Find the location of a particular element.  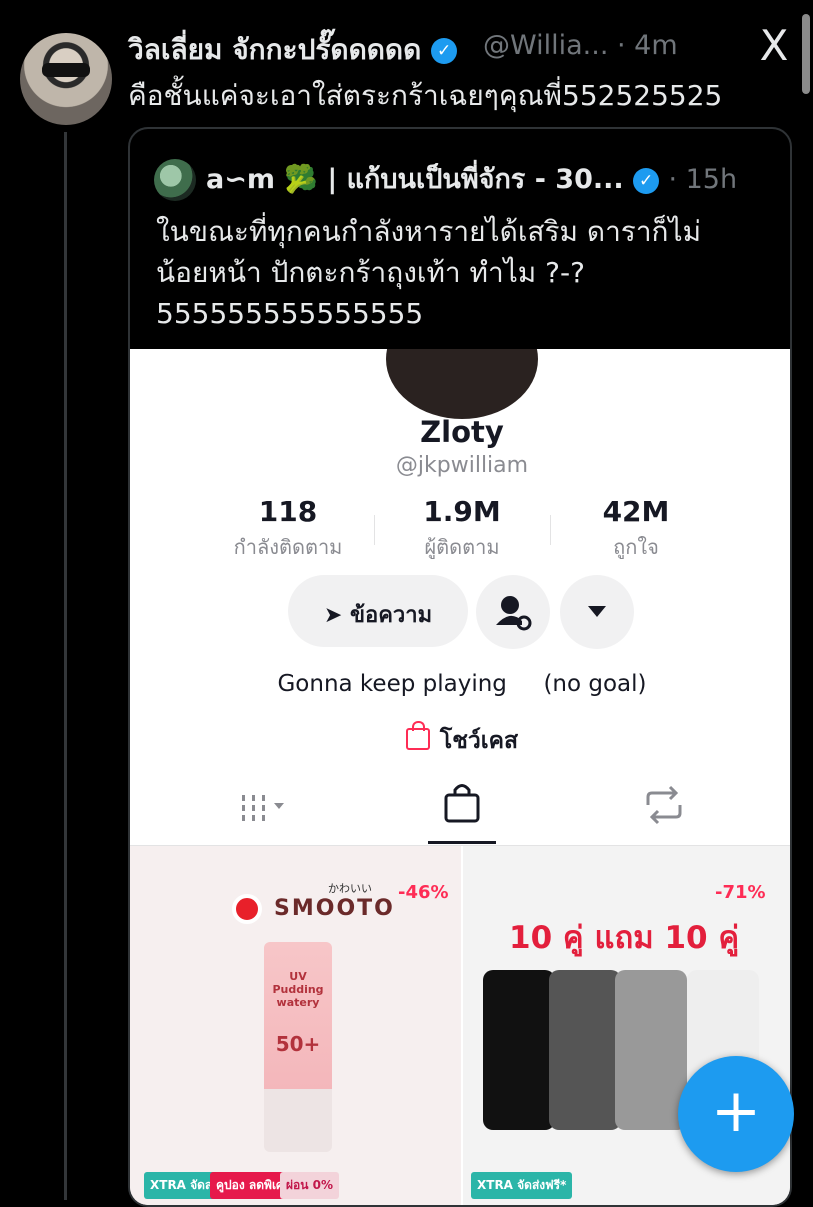

showcase-link: โชว์เคส is located at coordinates (460, 740).